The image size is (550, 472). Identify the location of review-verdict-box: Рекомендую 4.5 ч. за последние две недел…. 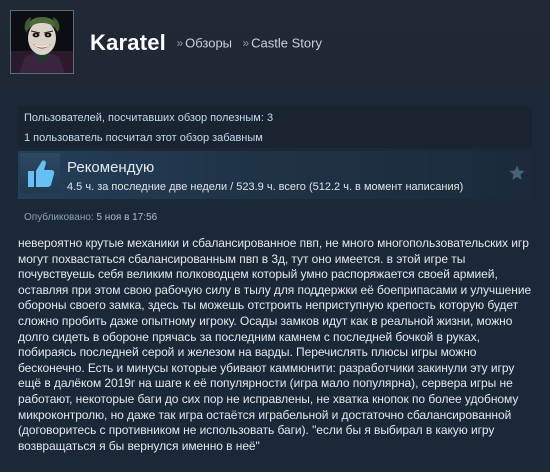
(275, 175).